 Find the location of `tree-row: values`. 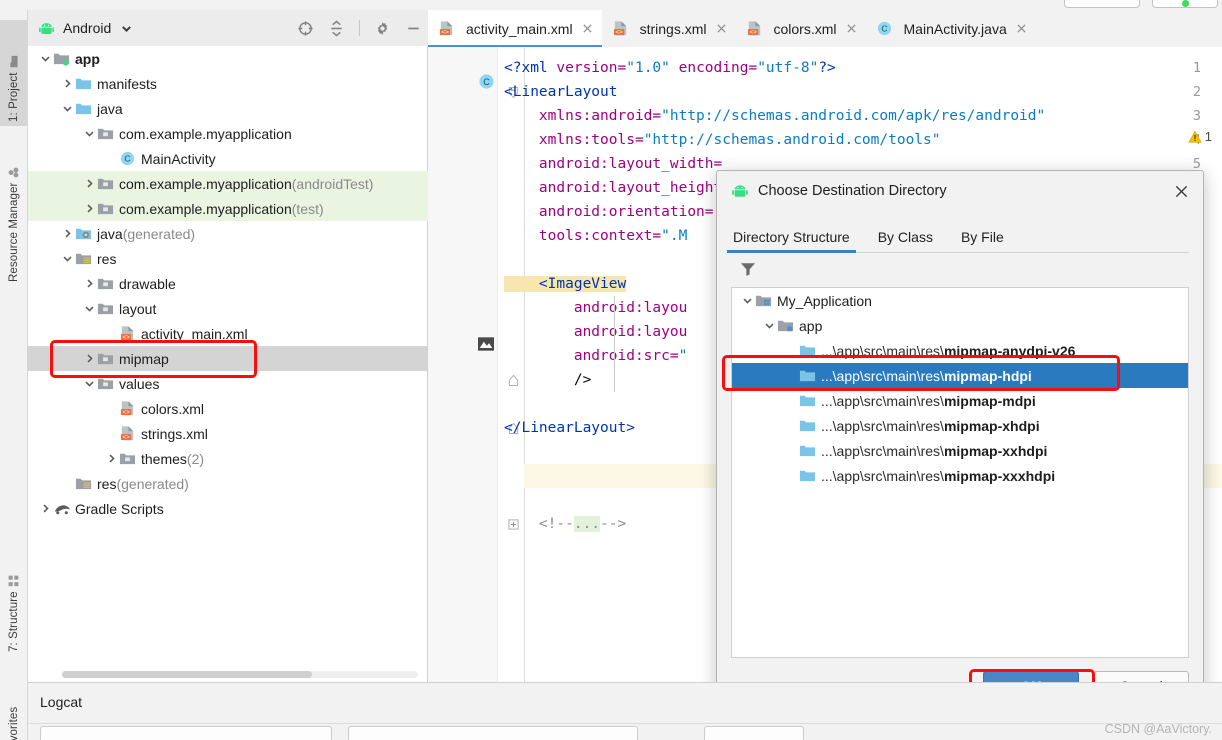

tree-row: values is located at coordinates (228, 383).